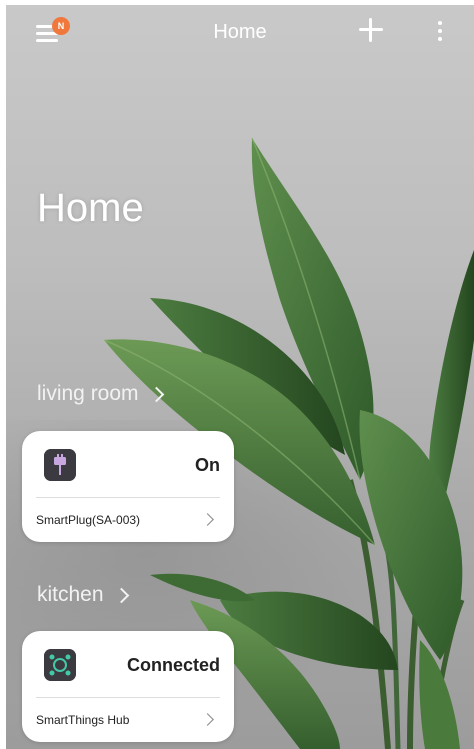  I want to click on device-status: Connected, so click(173, 665).